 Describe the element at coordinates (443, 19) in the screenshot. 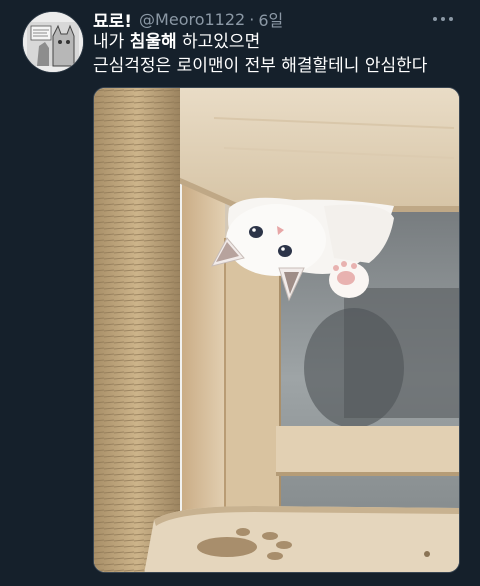

I see `more-icon` at that location.